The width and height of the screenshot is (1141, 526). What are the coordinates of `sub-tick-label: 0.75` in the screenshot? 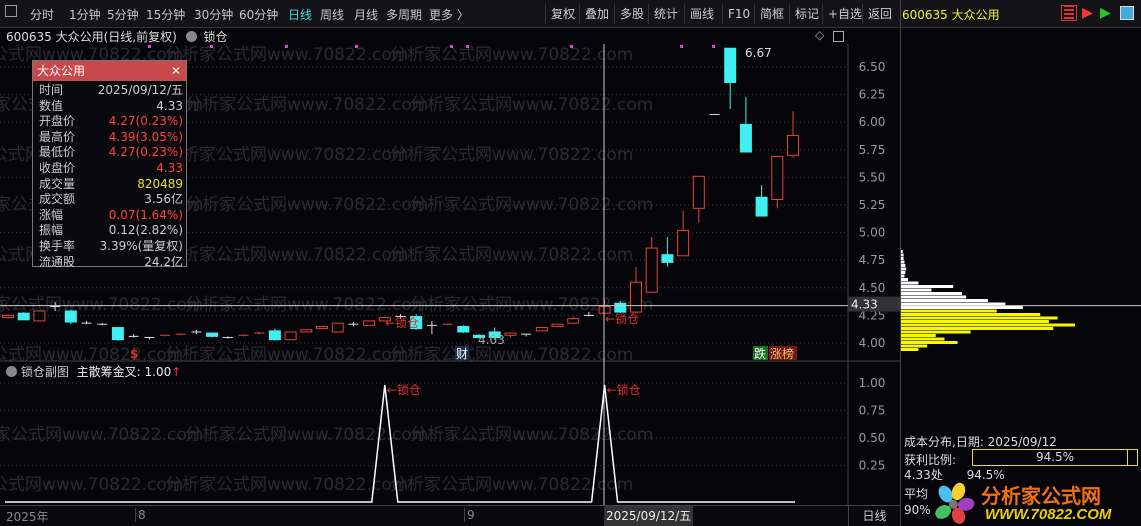 It's located at (872, 411).